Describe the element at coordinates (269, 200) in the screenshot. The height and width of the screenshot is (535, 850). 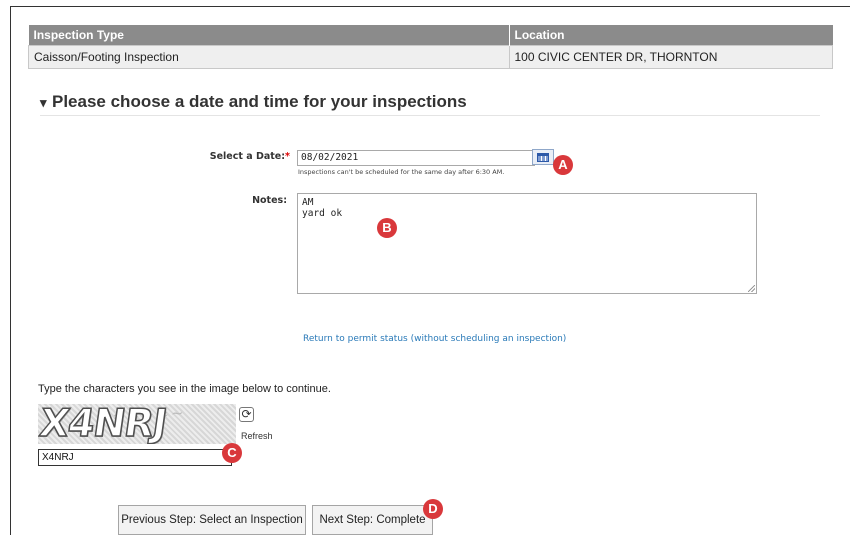
I see `notes-label: Notes:` at that location.